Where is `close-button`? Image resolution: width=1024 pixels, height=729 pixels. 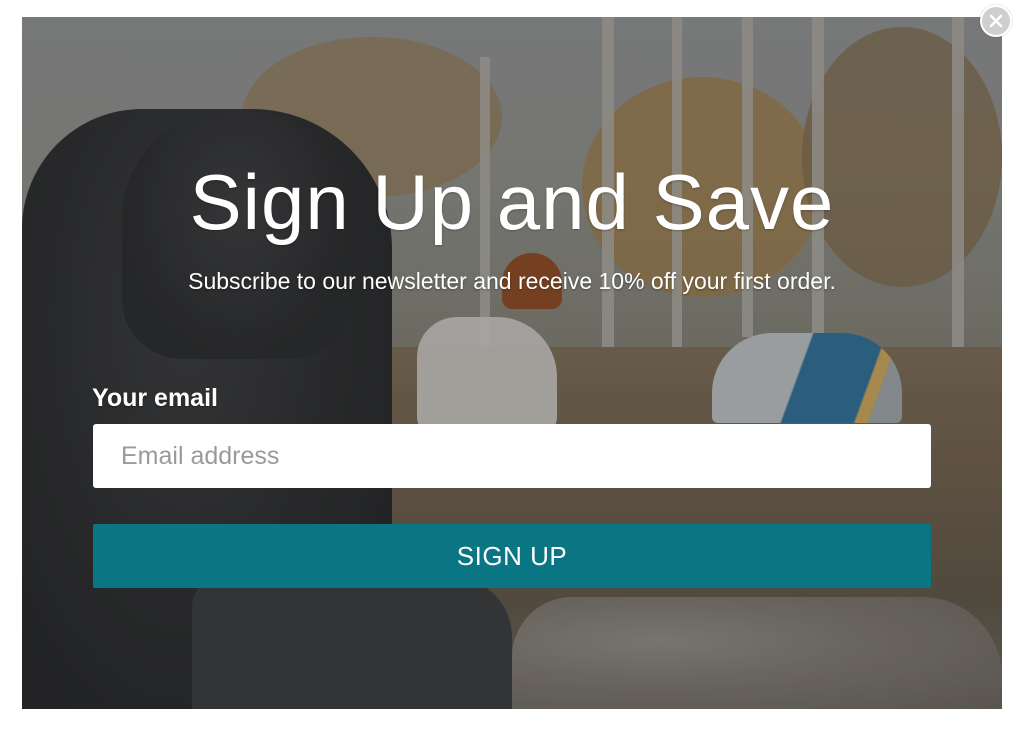
close-button is located at coordinates (996, 21).